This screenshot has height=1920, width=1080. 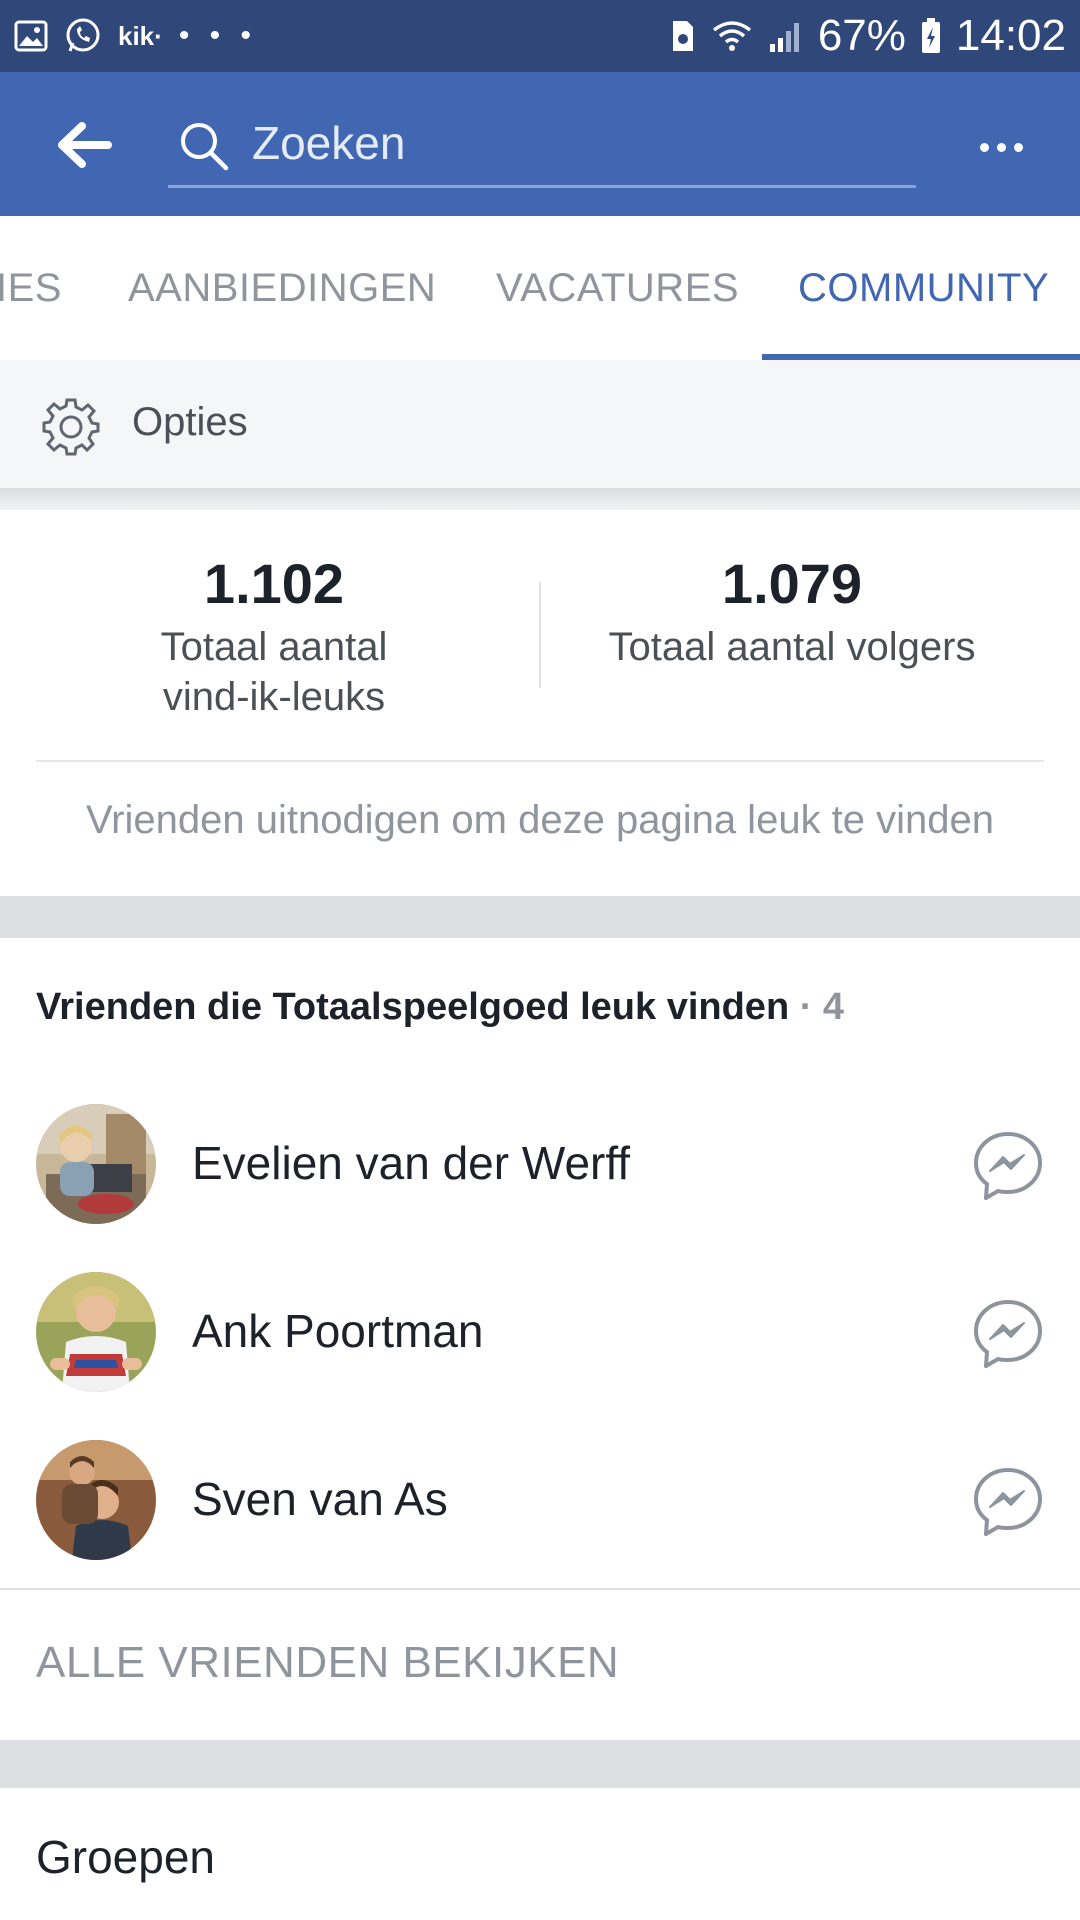 I want to click on friend-name: Evelien van der Werff, so click(x=411, y=1163).